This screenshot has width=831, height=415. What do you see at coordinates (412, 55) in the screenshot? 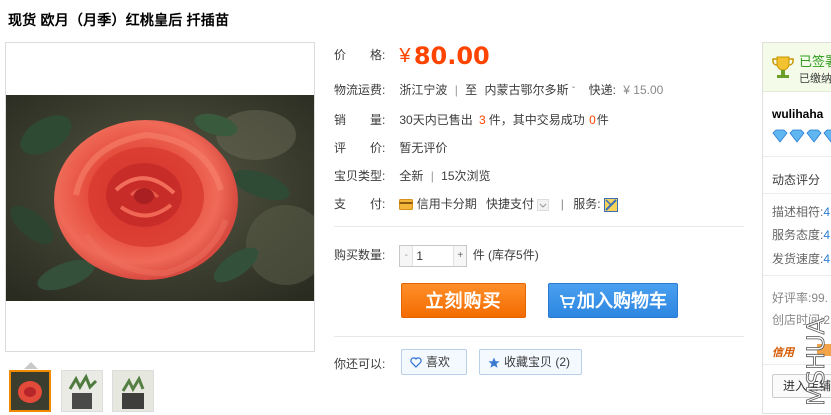
I see `price-row: 价 格: ¥ 80.00` at bounding box center [412, 55].